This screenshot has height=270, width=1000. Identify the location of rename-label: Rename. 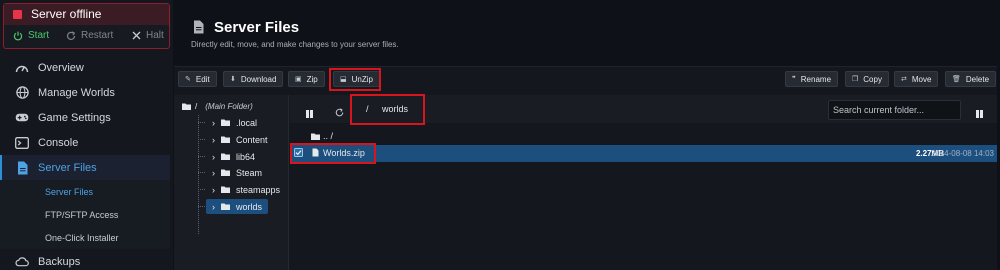
(816, 79).